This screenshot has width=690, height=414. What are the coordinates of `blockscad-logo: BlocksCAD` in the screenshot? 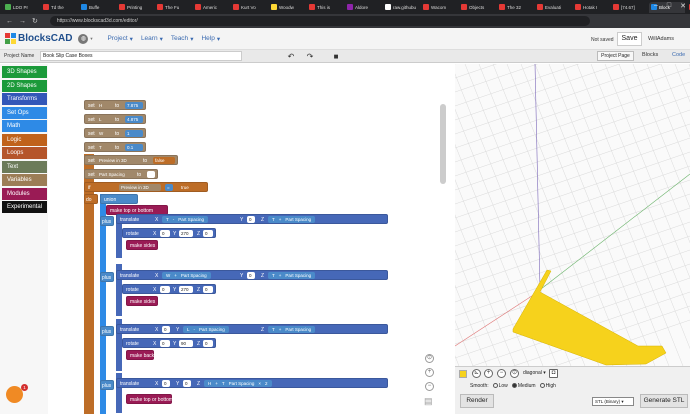 It's located at (38, 39).